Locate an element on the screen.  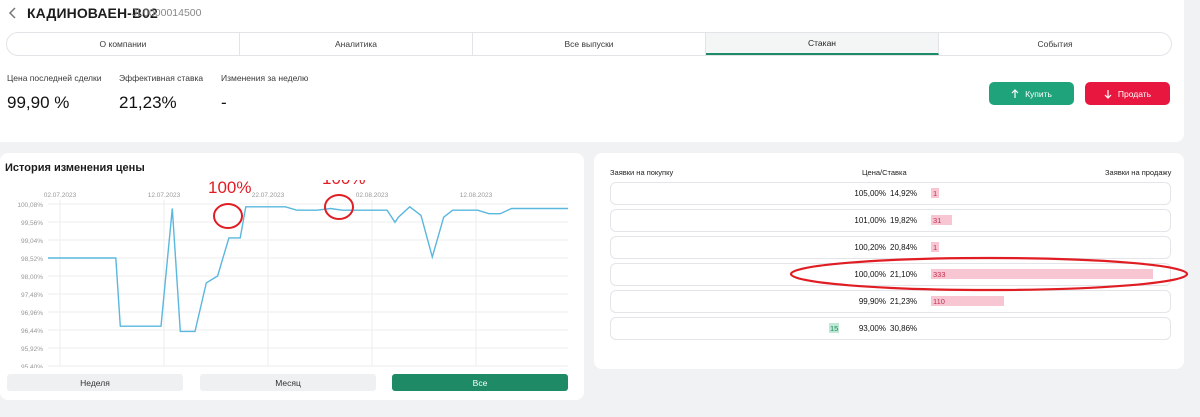
tab-all-issues: Все выпуски is located at coordinates (589, 44).